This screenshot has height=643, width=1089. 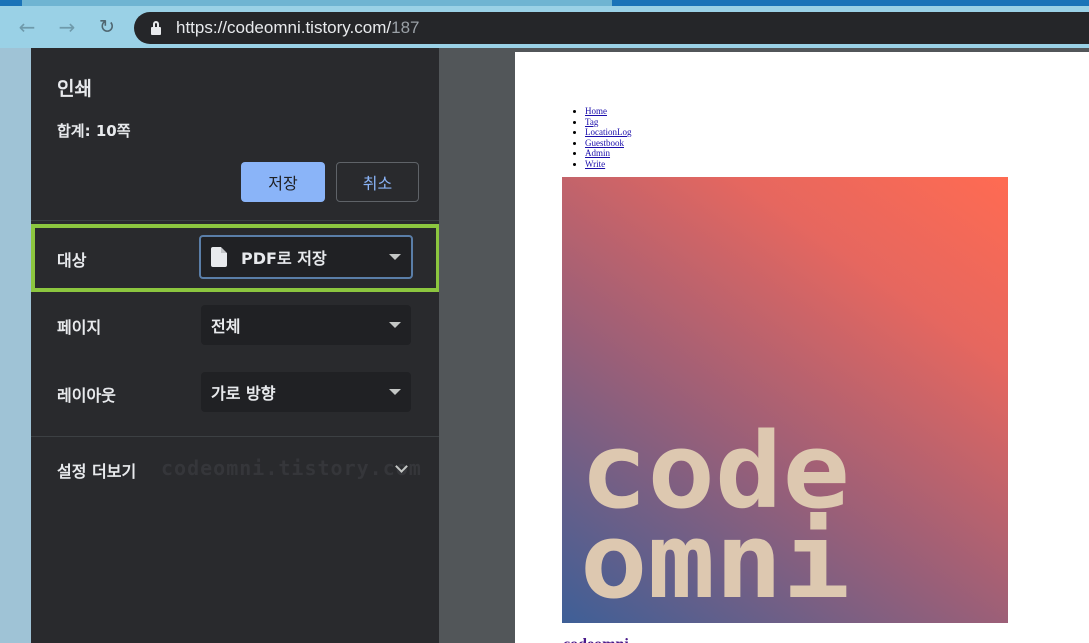 What do you see at coordinates (611, 28) in the screenshot?
I see `address-bar: https://codeomni.tistory.com/187` at bounding box center [611, 28].